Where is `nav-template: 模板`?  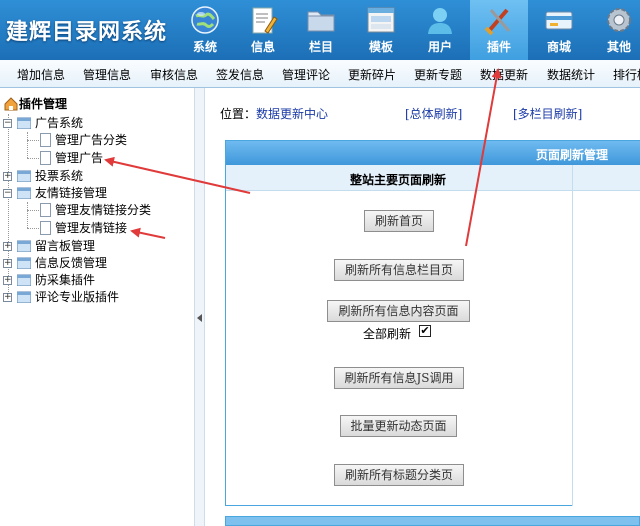
nav-template: 模板 is located at coordinates (381, 30).